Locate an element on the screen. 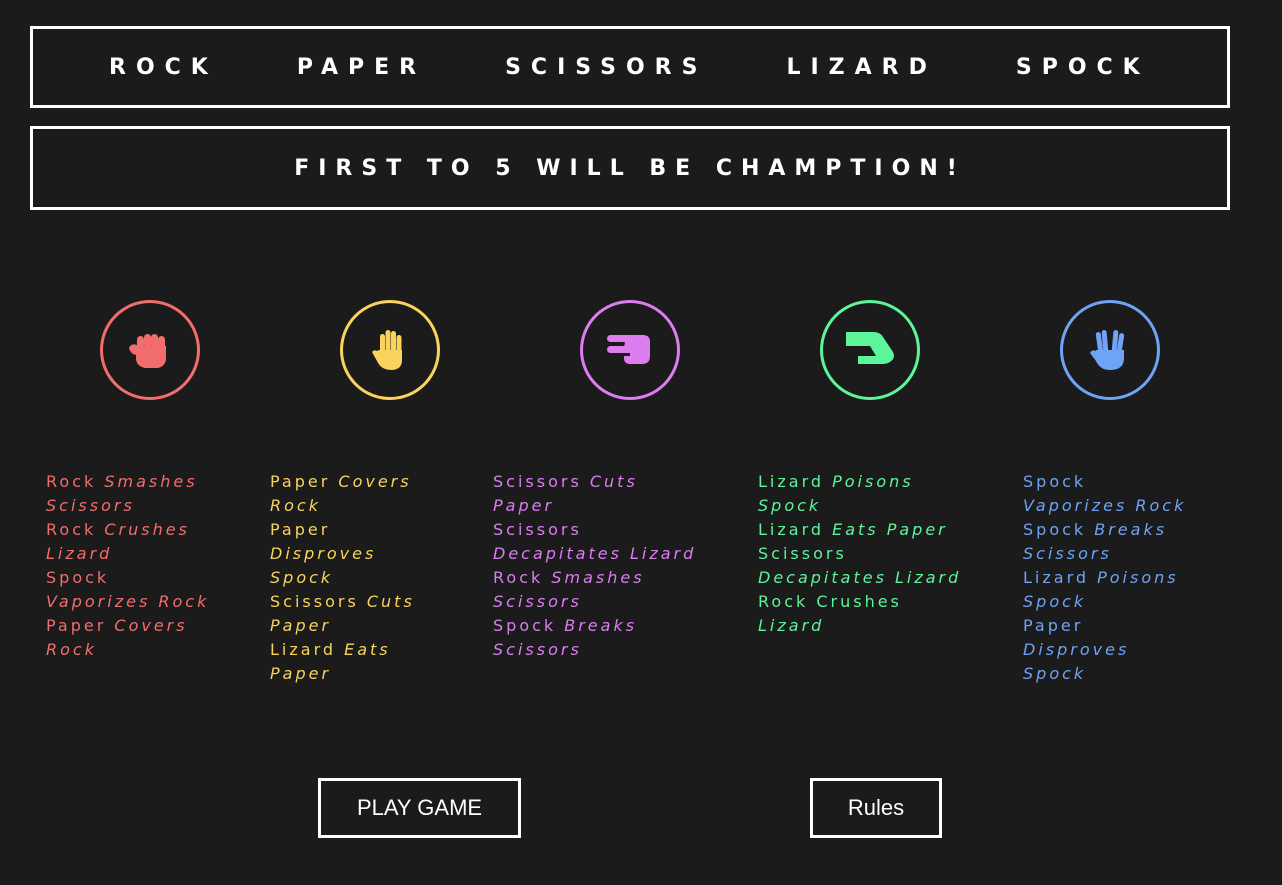 Image resolution: width=1282 pixels, height=885 pixels. subtitle-text: FIRST TO 5 WILL BE CHAMPTION! is located at coordinates (630, 168).